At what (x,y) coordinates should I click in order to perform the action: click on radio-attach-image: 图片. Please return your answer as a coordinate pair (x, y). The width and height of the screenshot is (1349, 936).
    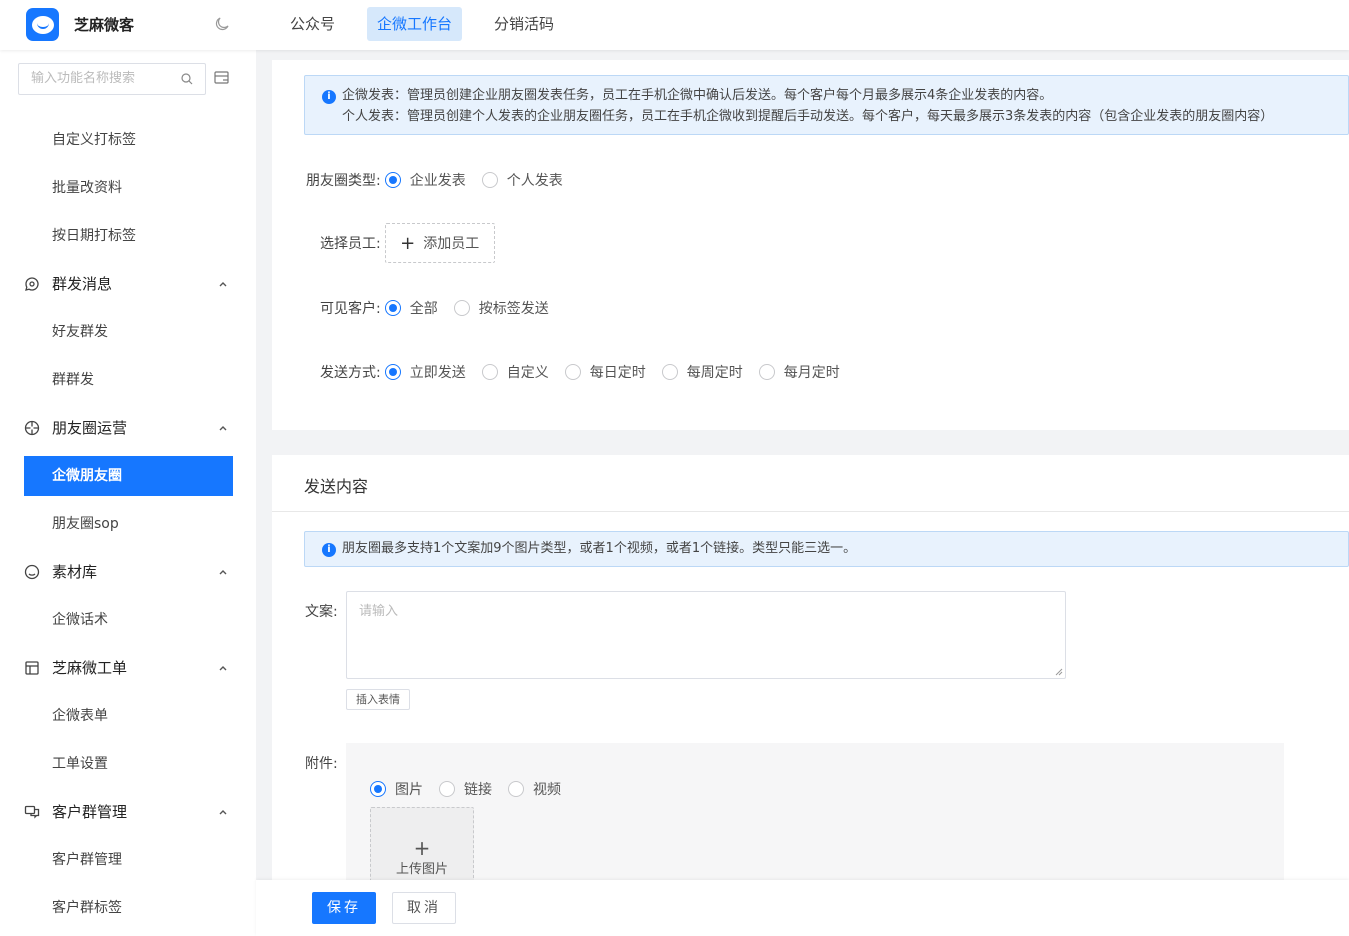
    Looking at the image, I should click on (396, 789).